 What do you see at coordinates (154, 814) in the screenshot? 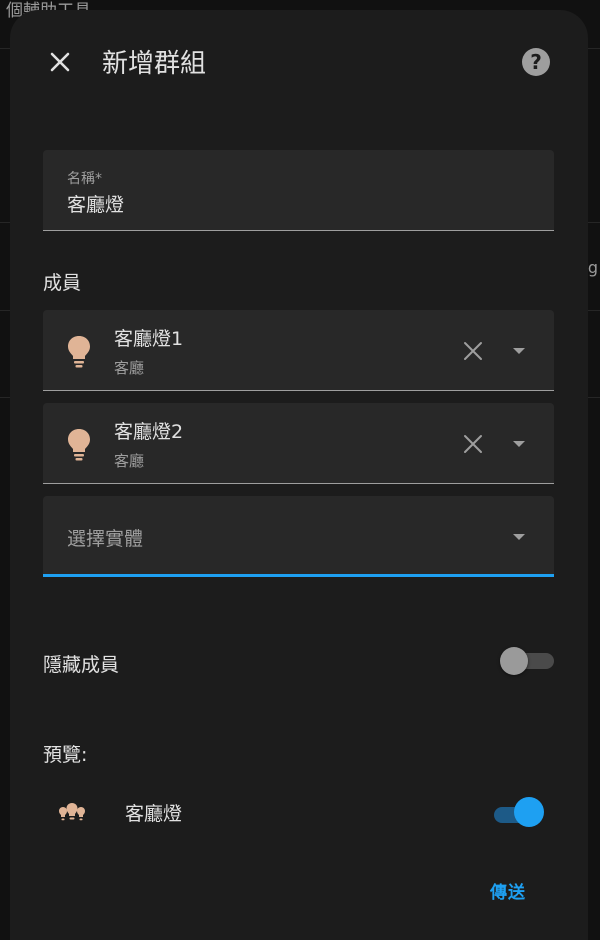
I see `preview-entity-name: 客廳燈` at bounding box center [154, 814].